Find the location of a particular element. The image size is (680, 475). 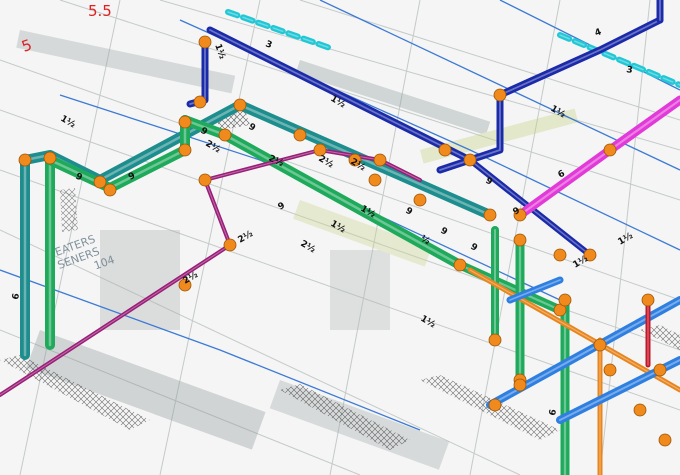

pipe-size-label: 4 is located at coordinates (598, 33).